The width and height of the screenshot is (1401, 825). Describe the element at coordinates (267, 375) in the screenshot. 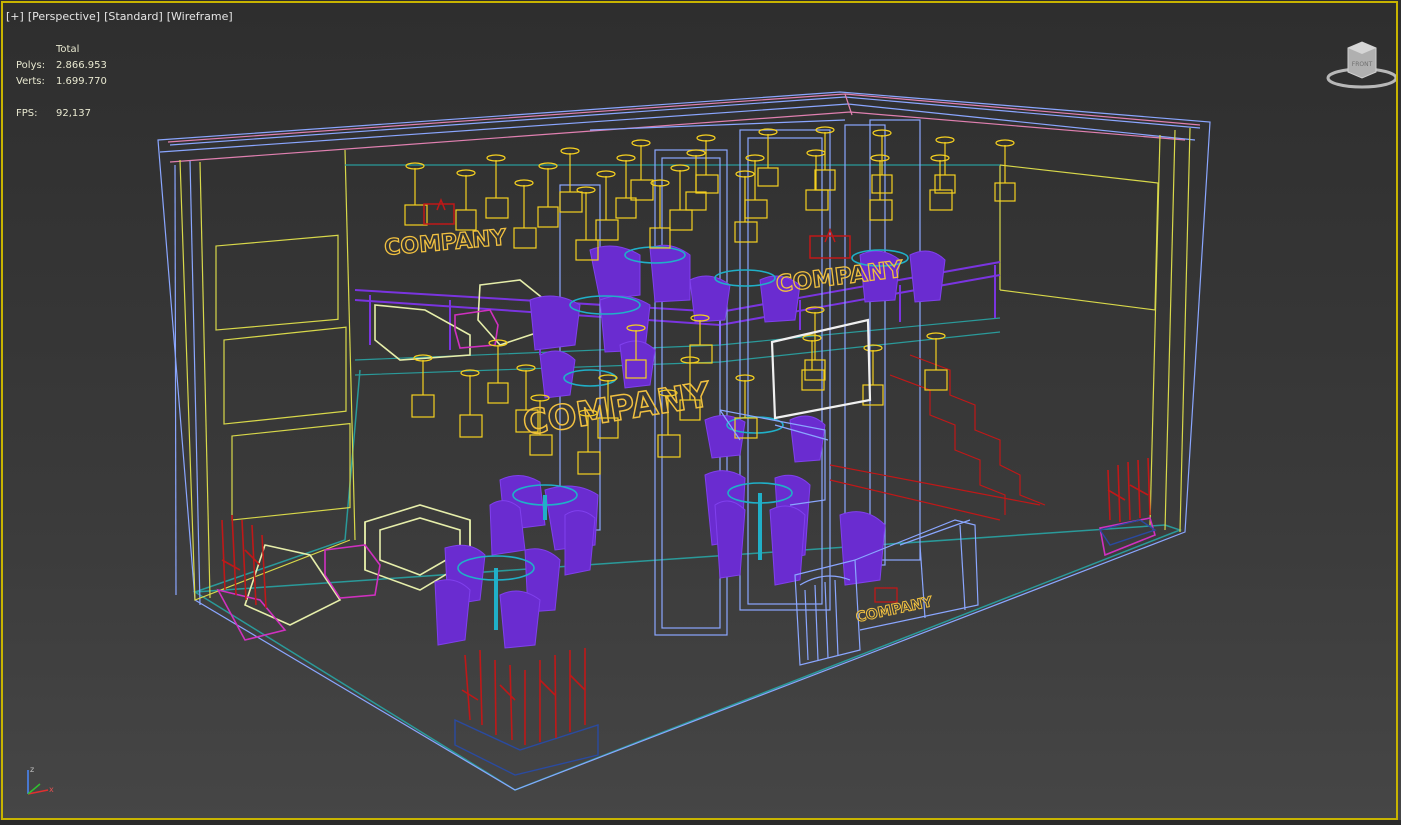

I see `left-wall` at that location.